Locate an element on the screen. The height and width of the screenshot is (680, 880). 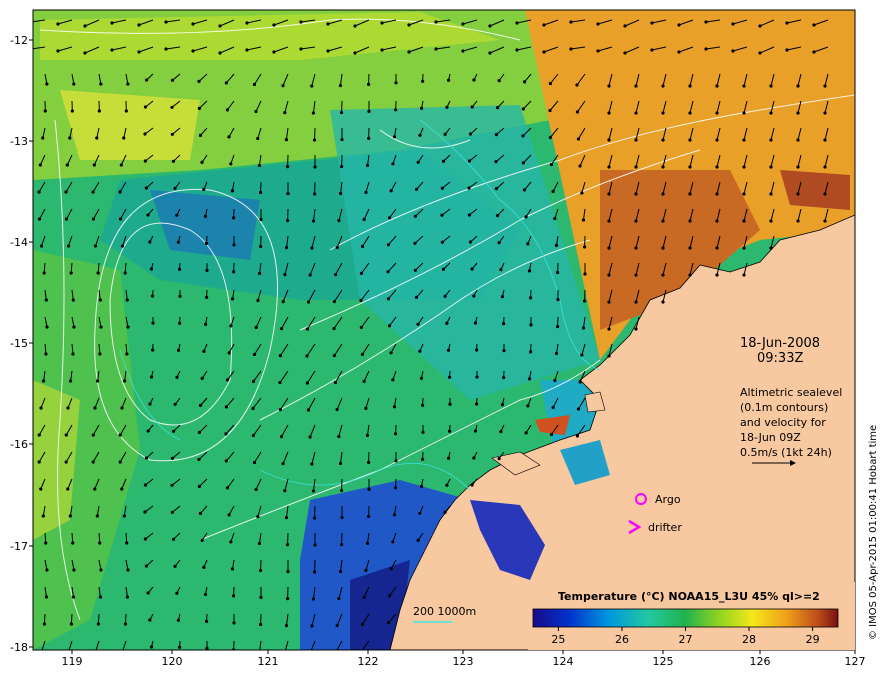
sst-yellow-patch-nw is located at coordinates (130, 125).